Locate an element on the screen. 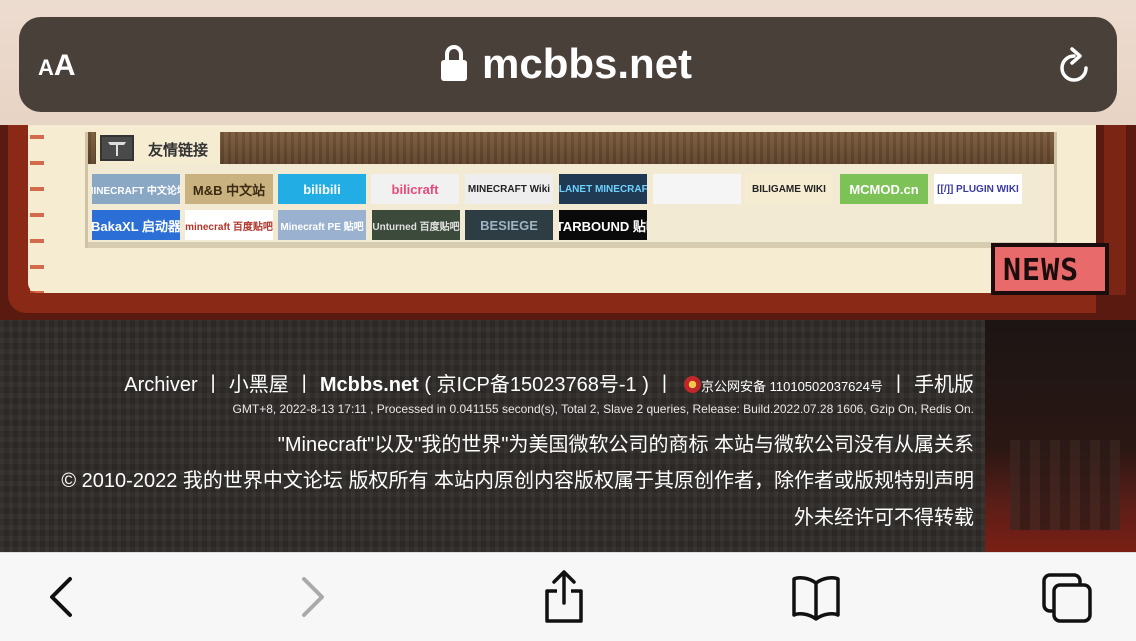  friend-link-logo: BakaXL 启动器 is located at coordinates (136, 225).